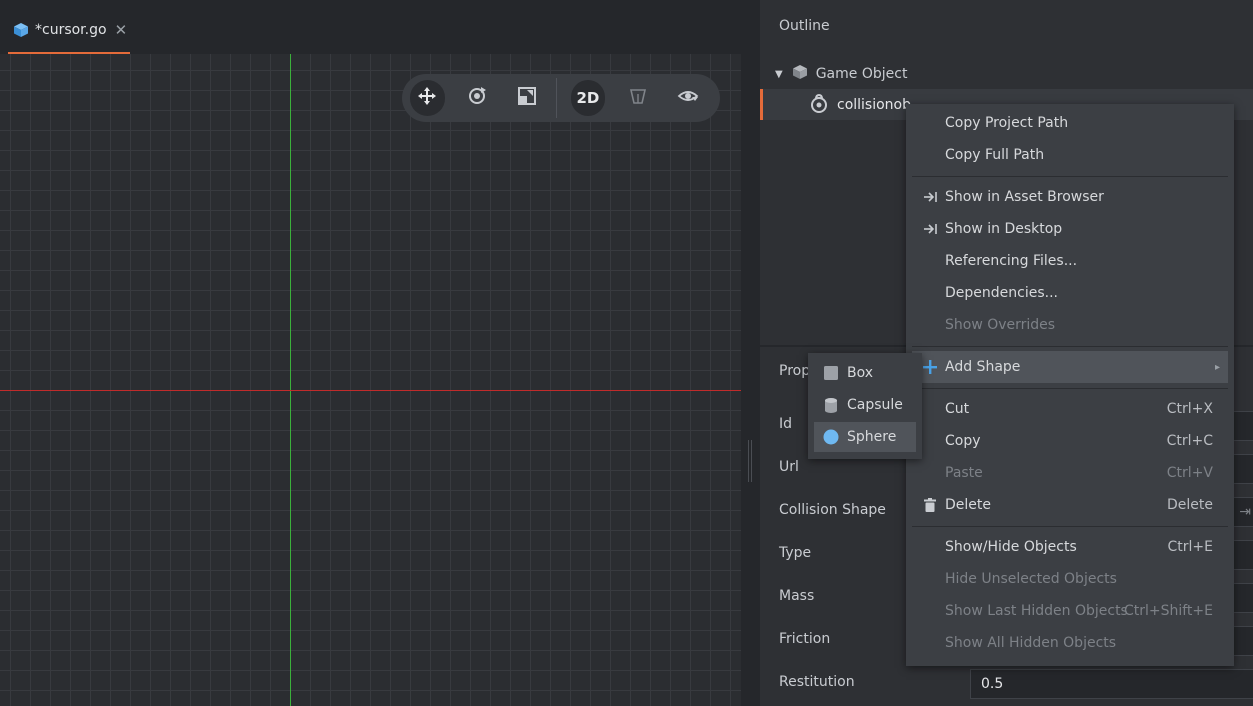 This screenshot has width=1253, height=706. I want to click on menu-item-shortcut: Ctrl+V, so click(1189, 473).